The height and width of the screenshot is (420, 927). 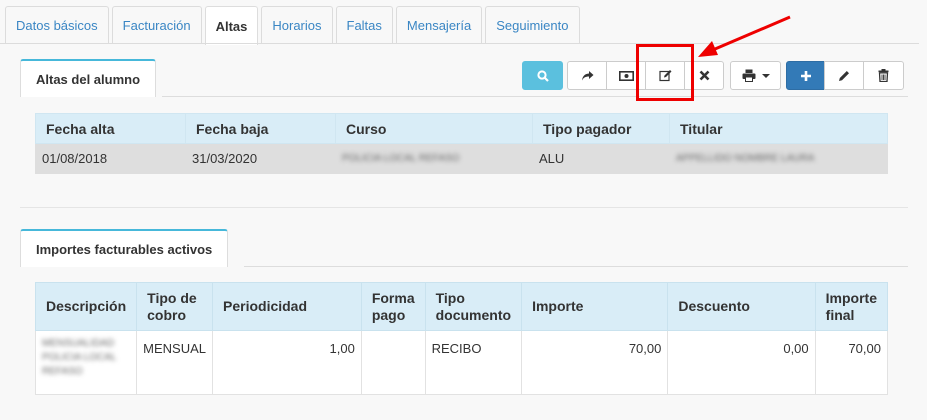 What do you see at coordinates (393, 362) in the screenshot?
I see `forma-pago-cell` at bounding box center [393, 362].